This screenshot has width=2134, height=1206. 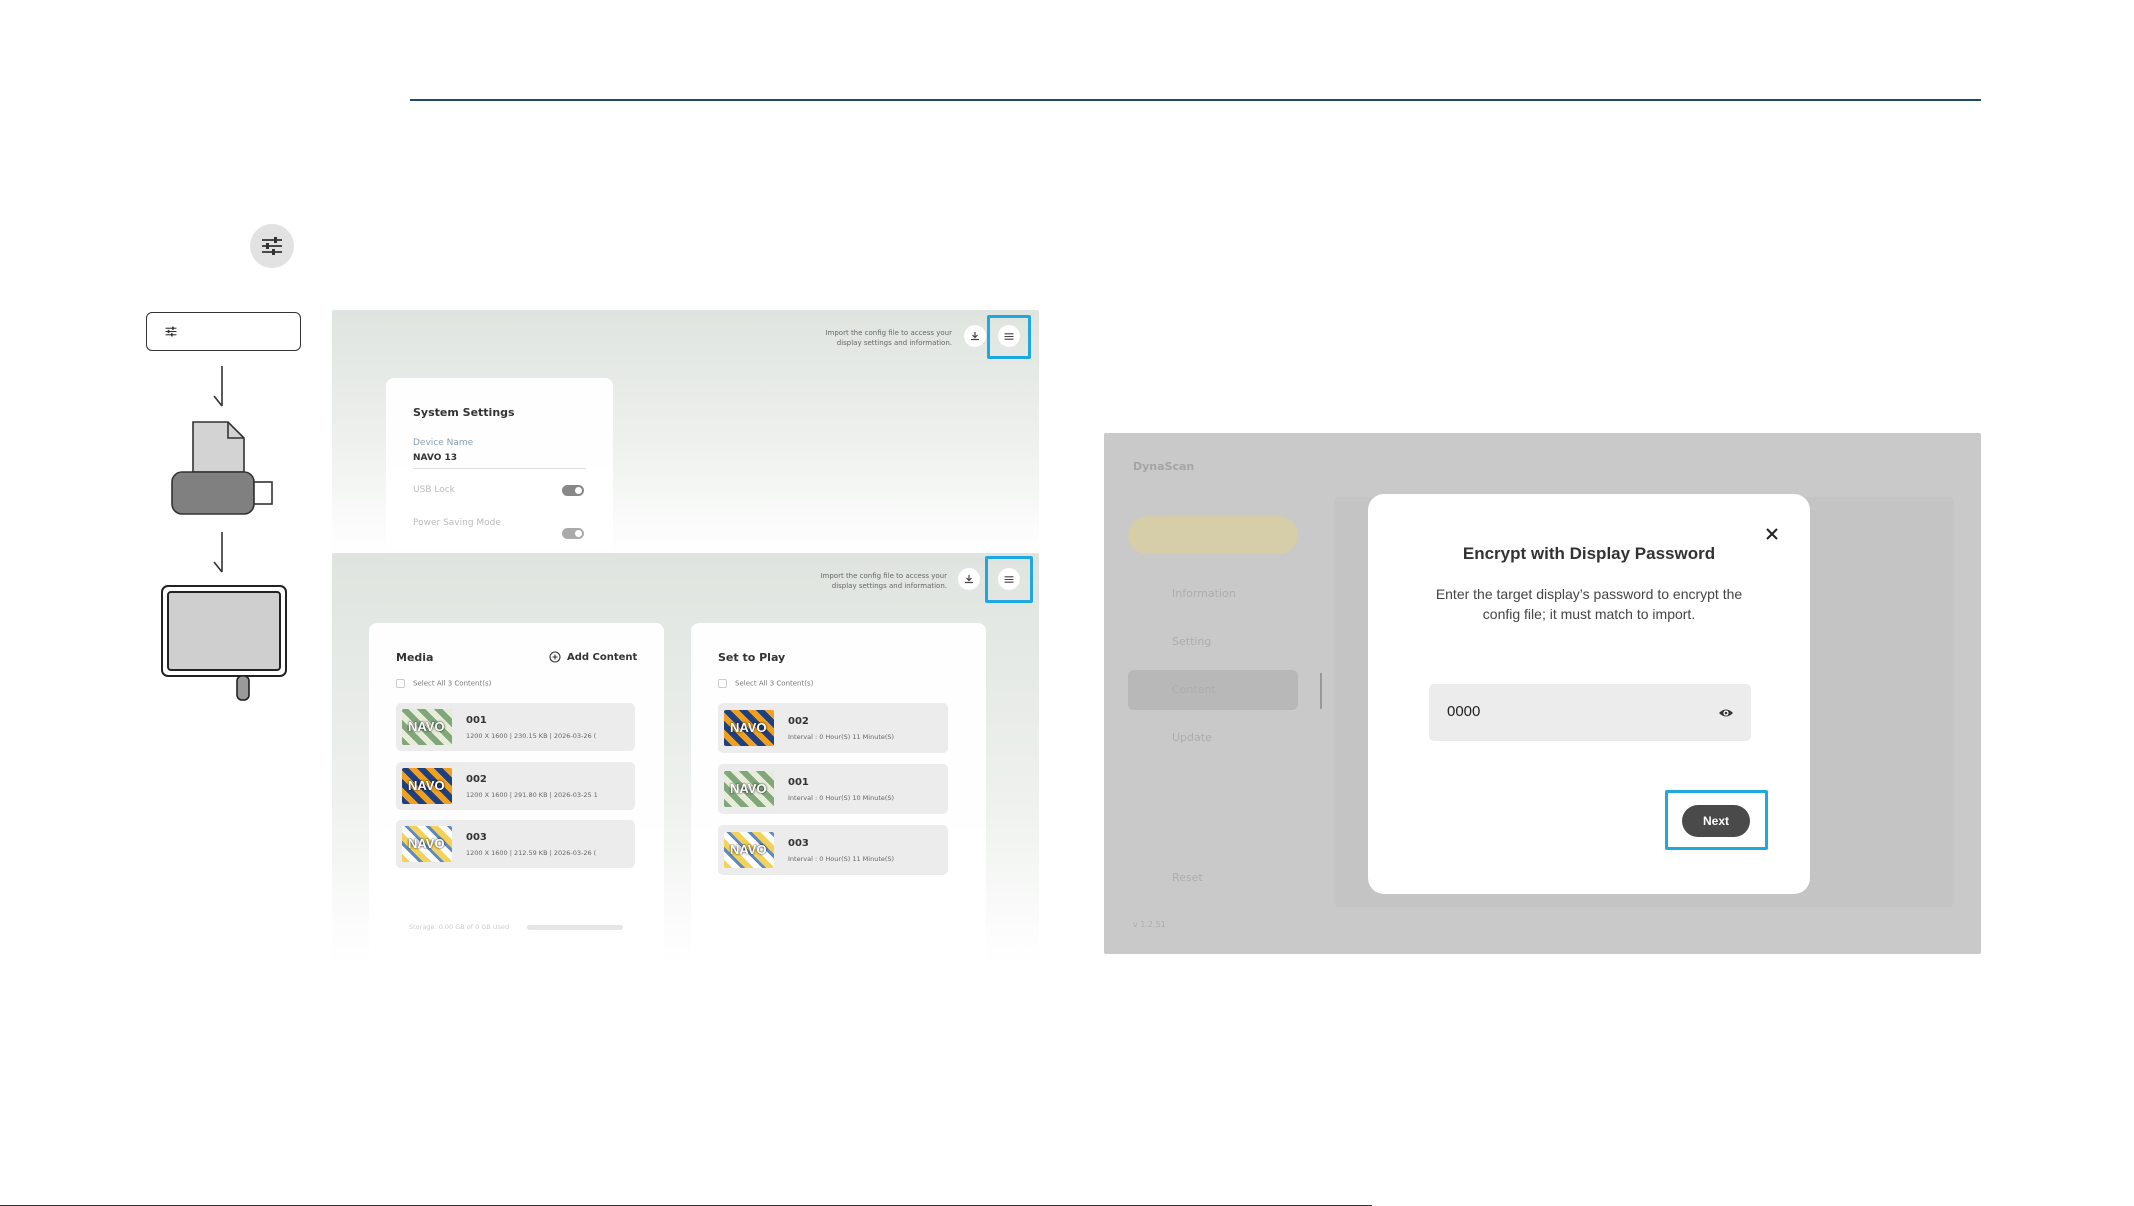 What do you see at coordinates (1213, 535) in the screenshot?
I see `add-screen-button` at bounding box center [1213, 535].